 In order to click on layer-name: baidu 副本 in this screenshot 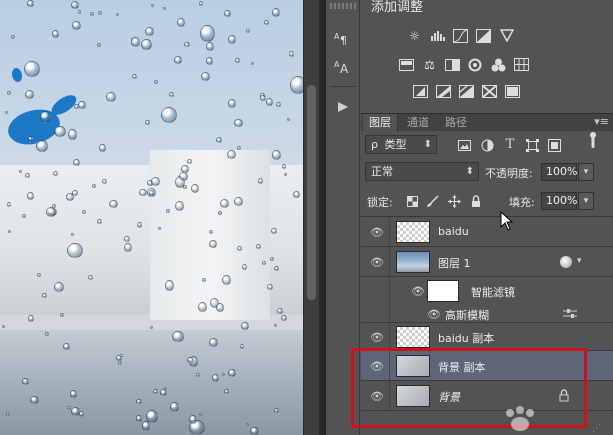, I will do `click(466, 338)`.